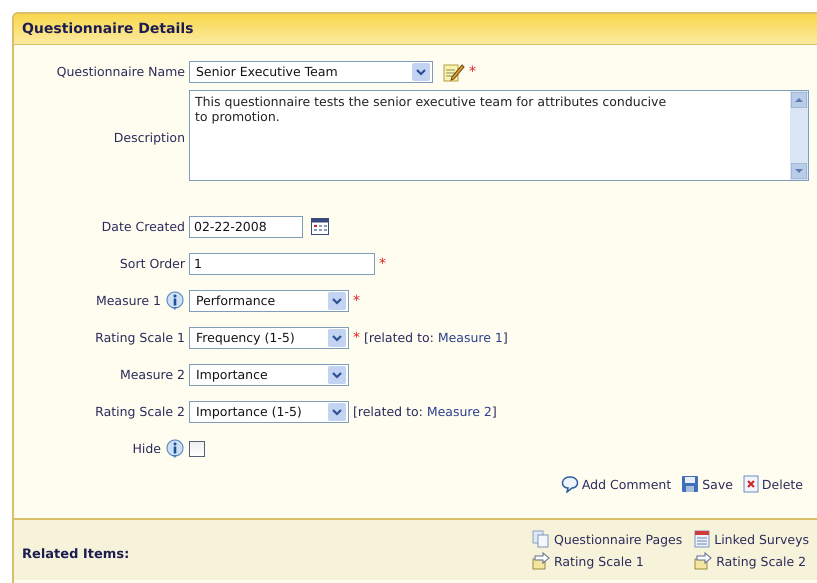 This screenshot has width=817, height=583. Describe the element at coordinates (799, 100) in the screenshot. I see `scroll-up-icon` at that location.